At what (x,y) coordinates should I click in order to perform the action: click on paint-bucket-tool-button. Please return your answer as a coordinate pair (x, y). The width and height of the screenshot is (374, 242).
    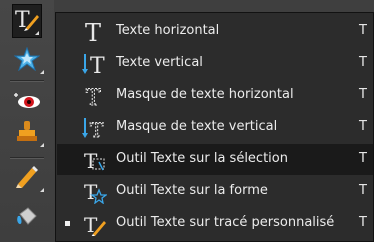
    Looking at the image, I should click on (27, 219).